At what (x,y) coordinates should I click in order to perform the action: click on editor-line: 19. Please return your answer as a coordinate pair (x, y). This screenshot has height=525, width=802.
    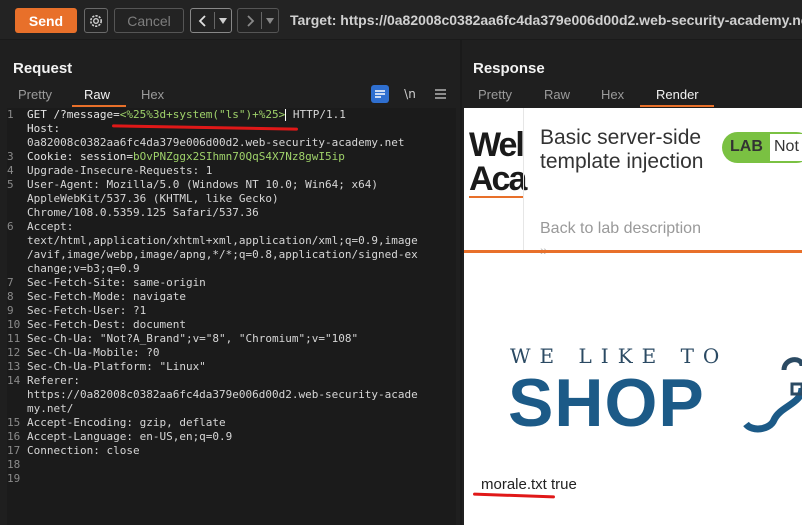
    Looking at the image, I should click on (231, 479).